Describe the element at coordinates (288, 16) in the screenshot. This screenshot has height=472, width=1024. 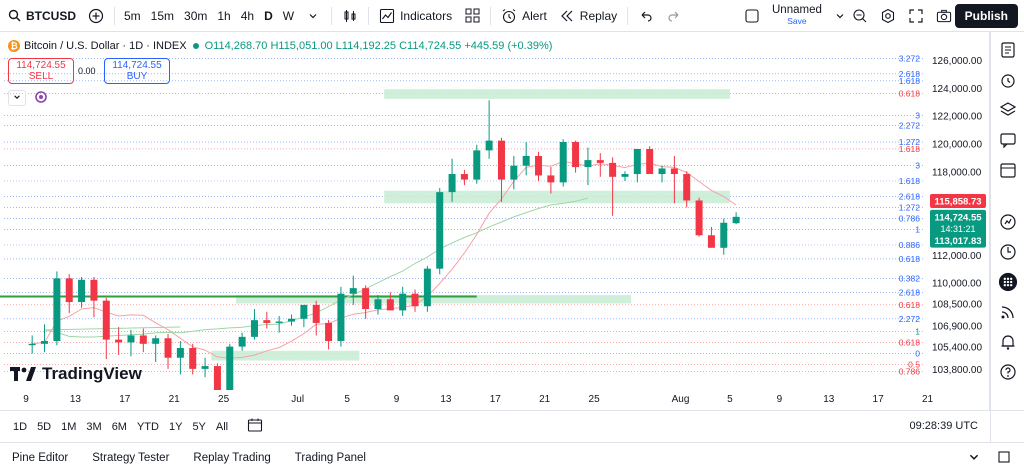
I see `interval-w: W` at that location.